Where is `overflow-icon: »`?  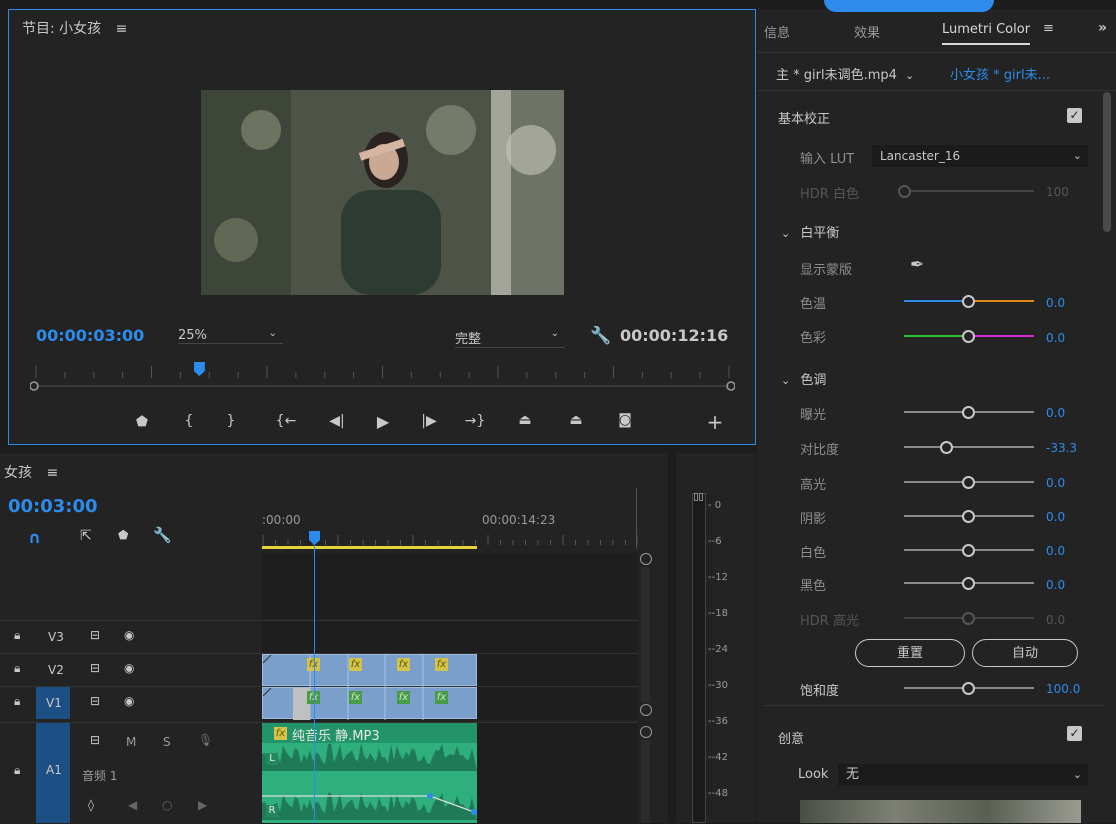
overflow-icon: » is located at coordinates (1102, 28).